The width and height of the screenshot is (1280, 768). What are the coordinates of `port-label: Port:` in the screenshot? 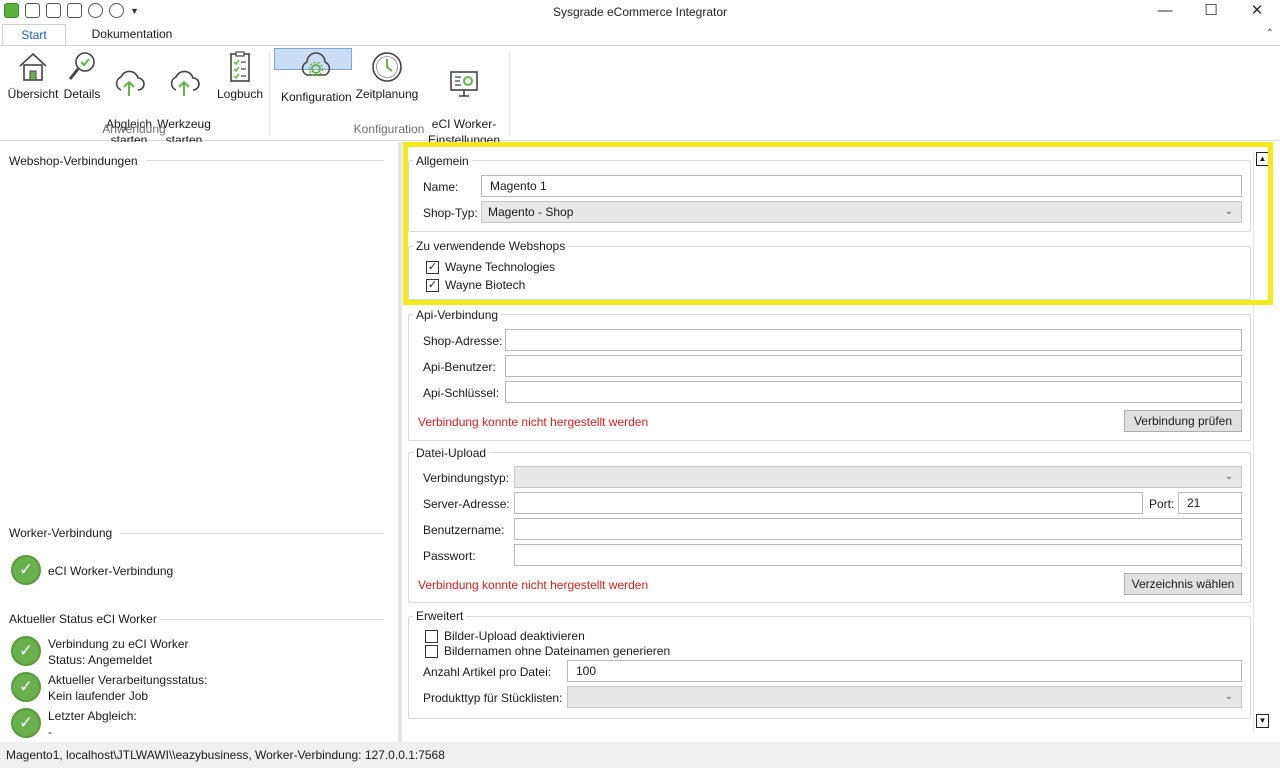 It's located at (1162, 504).